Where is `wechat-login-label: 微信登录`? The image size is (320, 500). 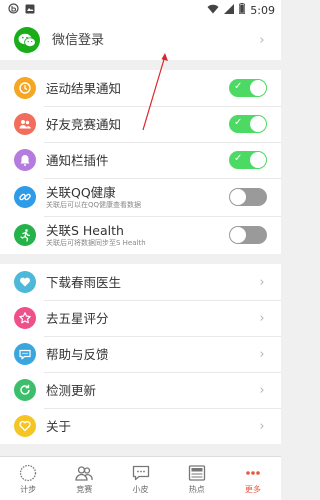
wechat-login-label: 微信登录 is located at coordinates (78, 40).